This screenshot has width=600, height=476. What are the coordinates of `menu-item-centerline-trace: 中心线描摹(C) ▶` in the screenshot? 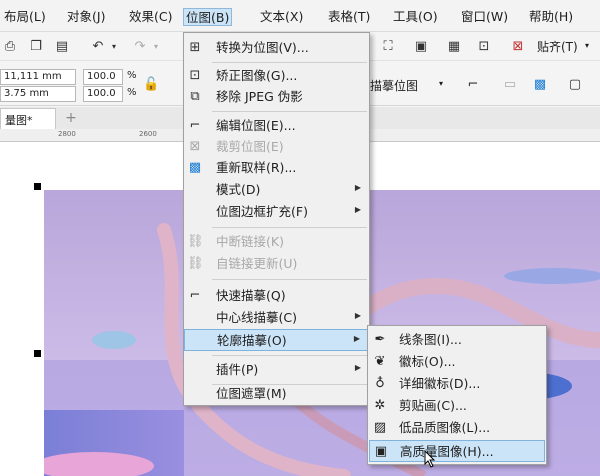 It's located at (276, 318).